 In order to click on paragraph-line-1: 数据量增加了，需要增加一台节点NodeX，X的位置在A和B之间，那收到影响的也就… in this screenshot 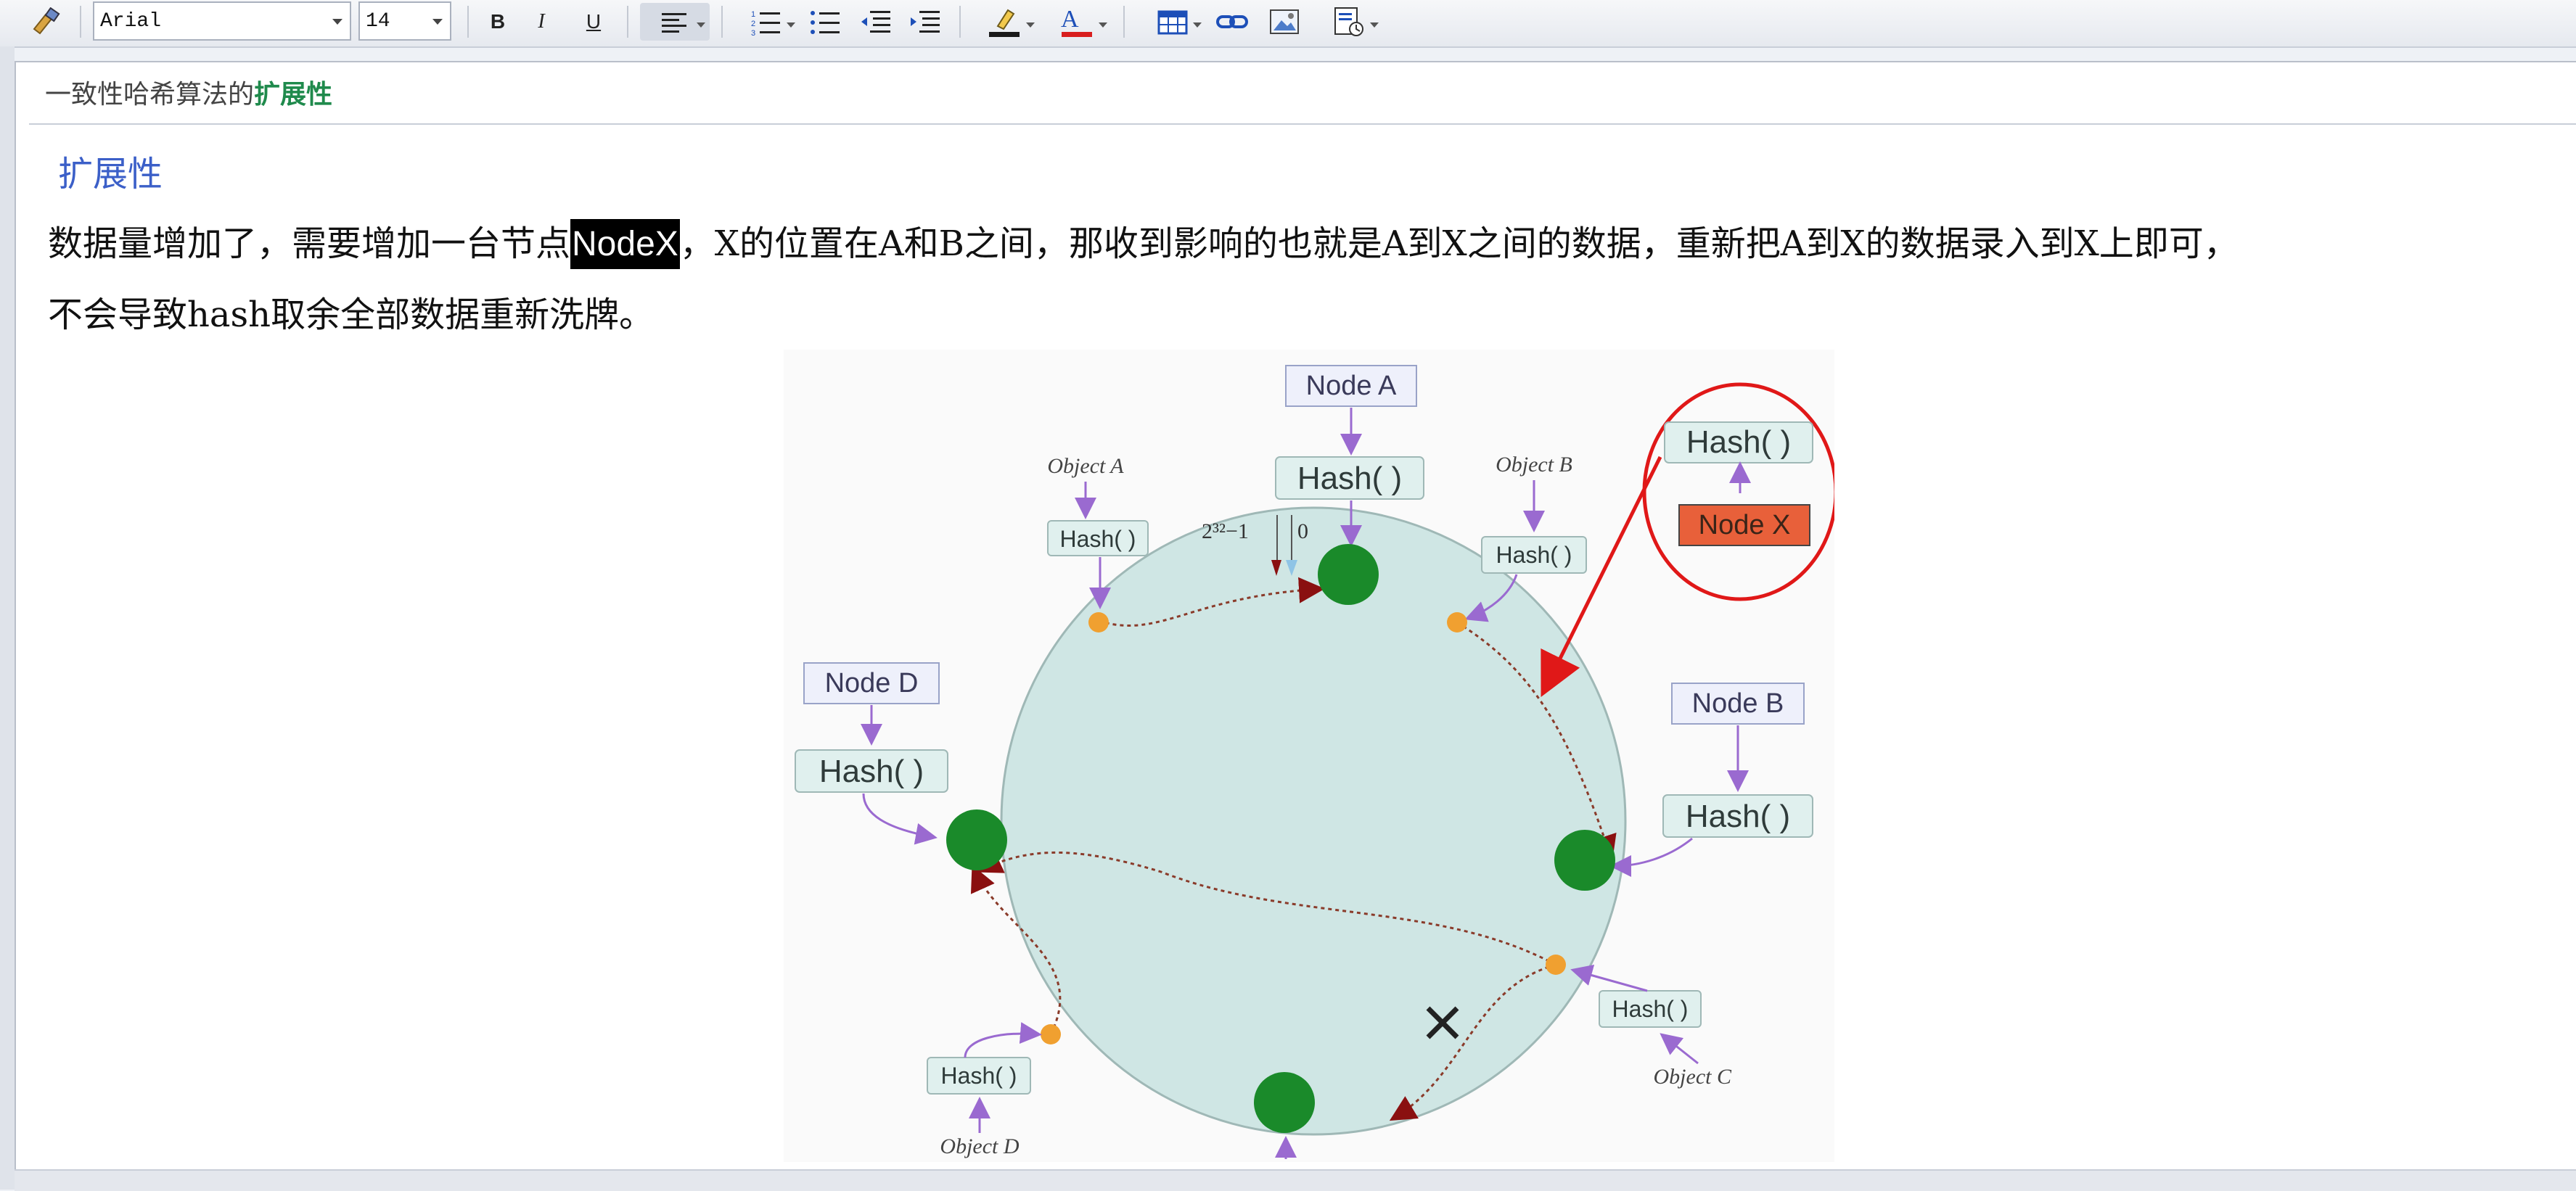, I will do `click(1143, 242)`.